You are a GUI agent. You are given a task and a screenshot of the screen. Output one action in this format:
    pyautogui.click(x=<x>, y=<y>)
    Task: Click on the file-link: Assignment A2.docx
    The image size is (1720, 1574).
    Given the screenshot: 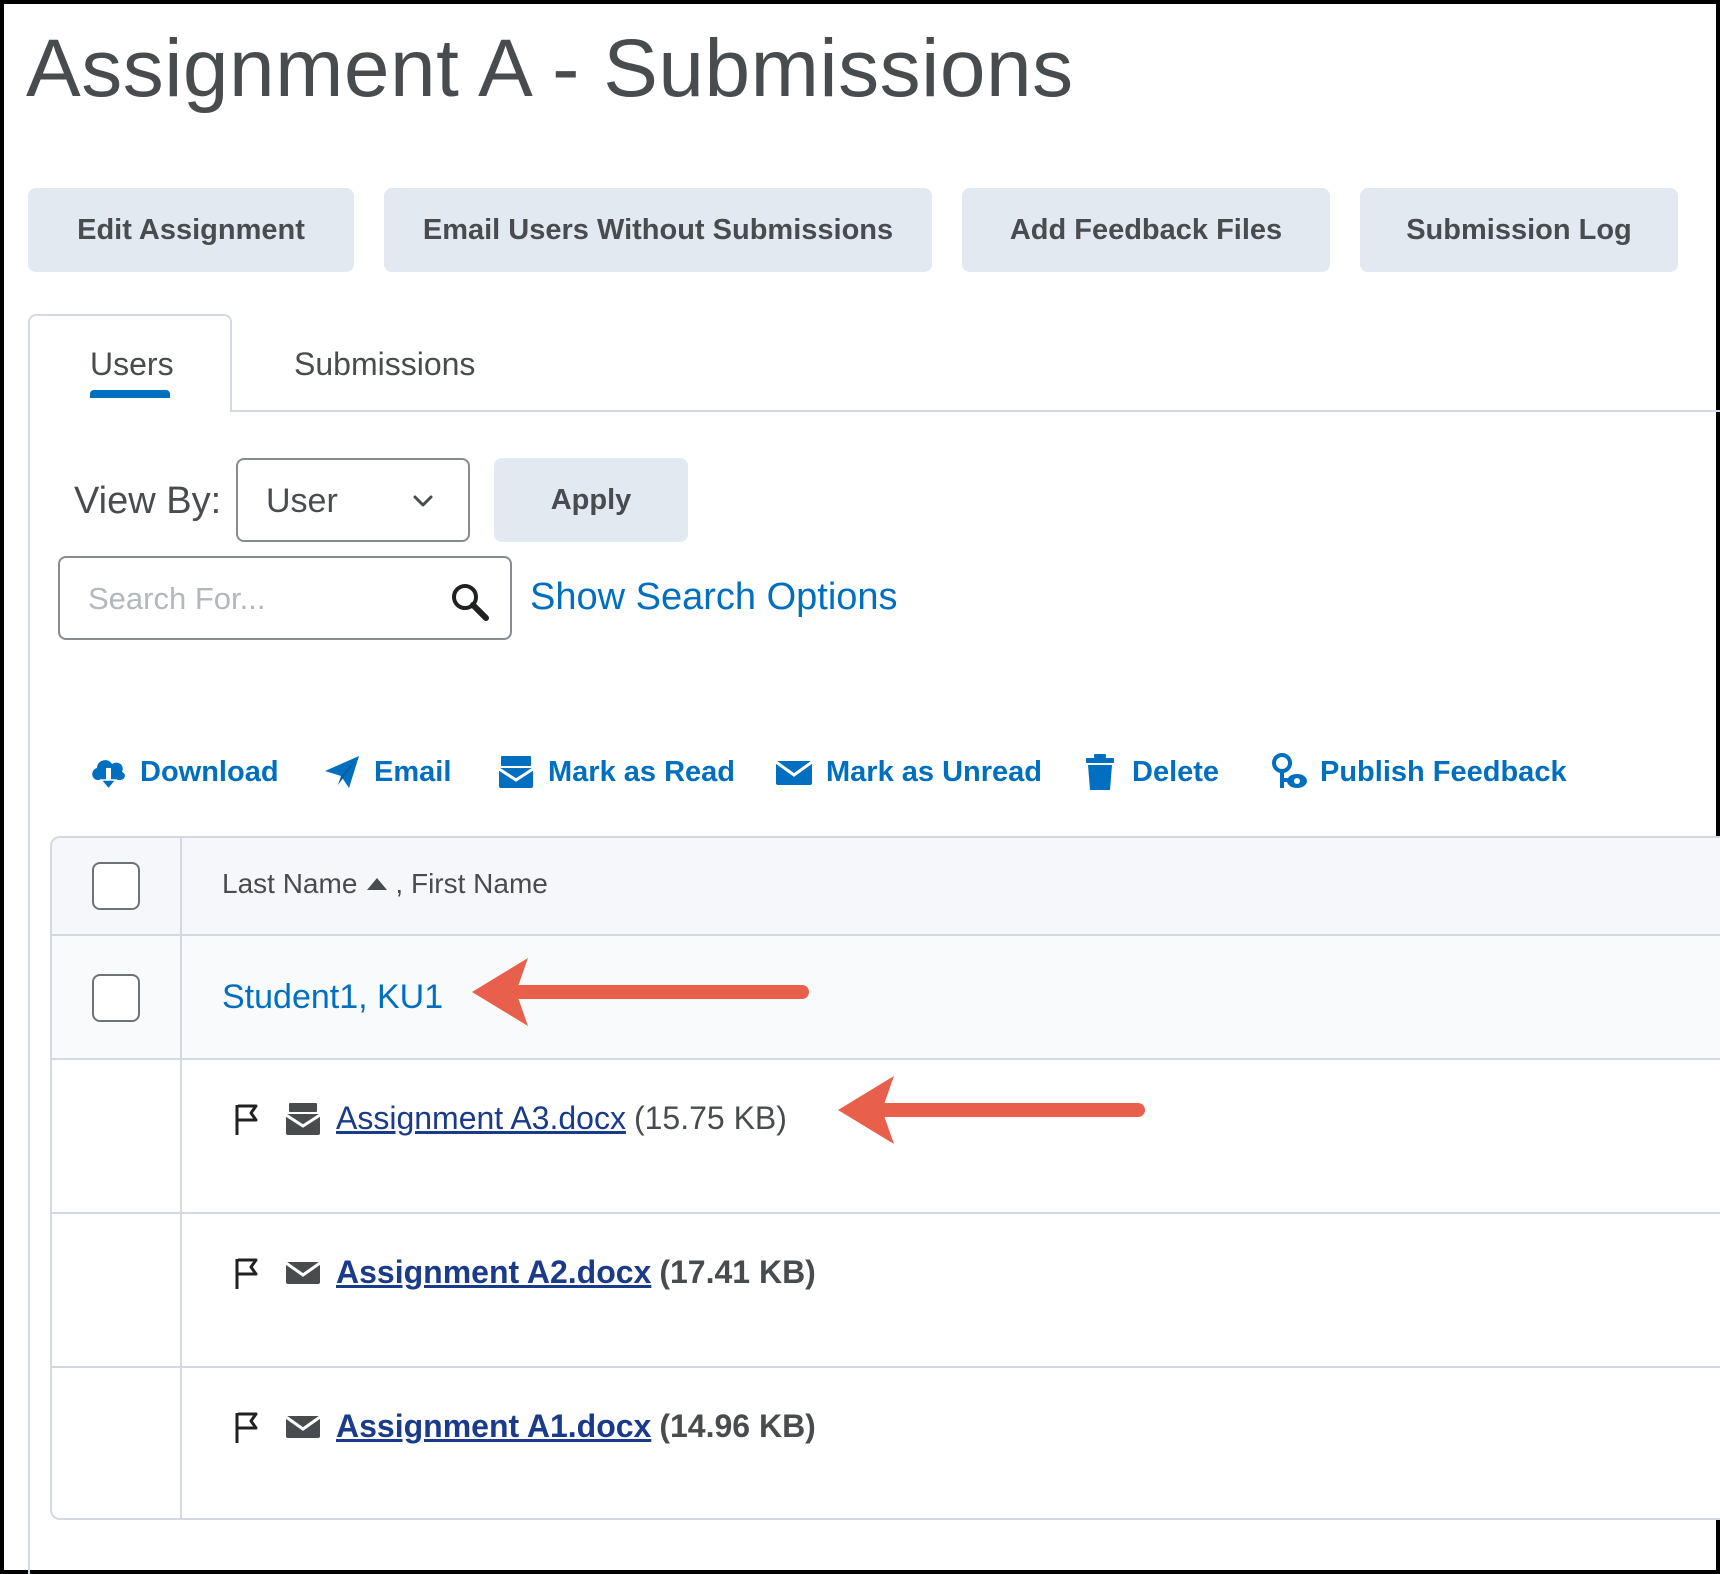 What is the action you would take?
    pyautogui.click(x=493, y=1272)
    